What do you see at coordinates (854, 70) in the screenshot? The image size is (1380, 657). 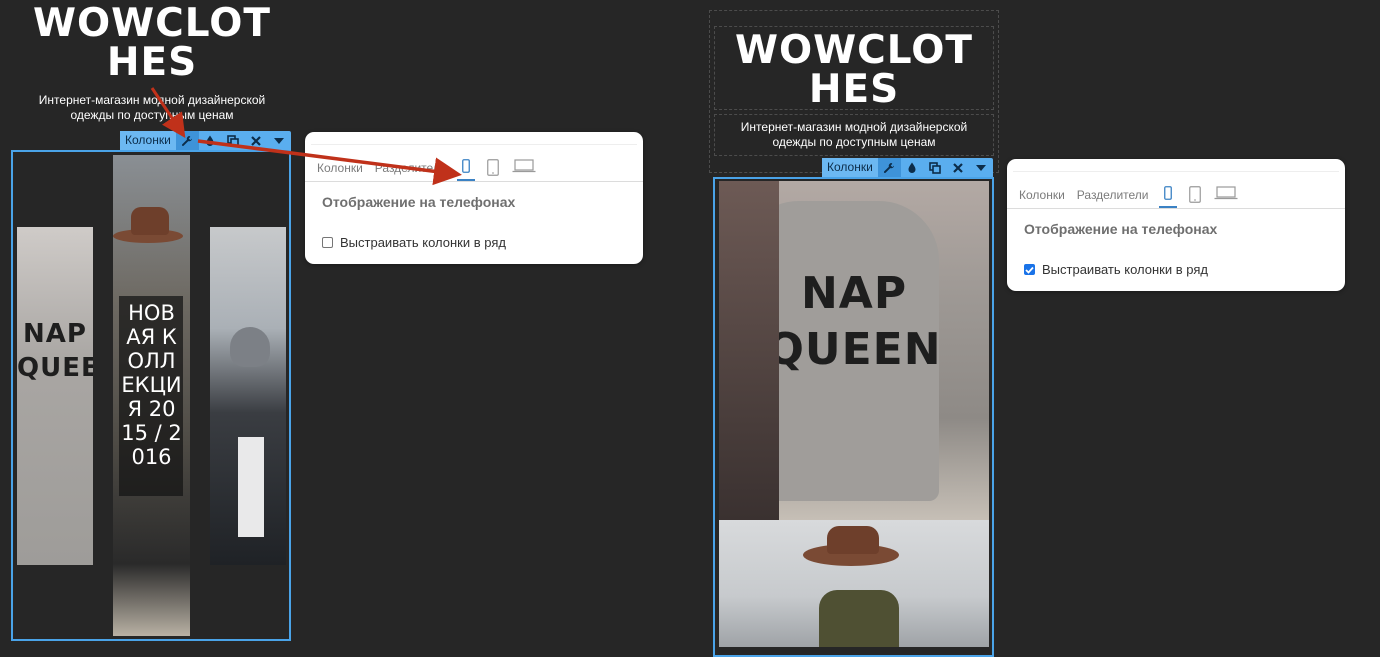 I see `brand-title-right: WOWCLOTHES` at bounding box center [854, 70].